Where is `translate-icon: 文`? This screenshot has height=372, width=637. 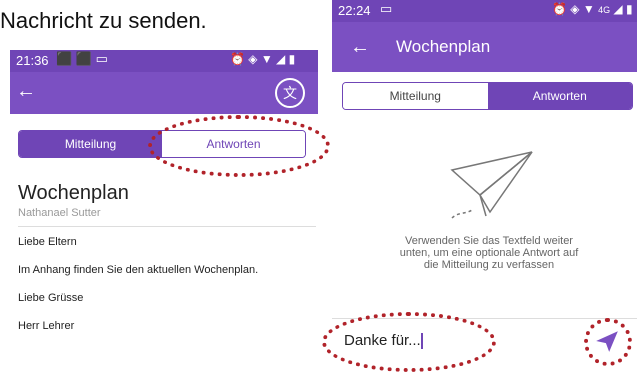
translate-icon: 文 is located at coordinates (290, 93).